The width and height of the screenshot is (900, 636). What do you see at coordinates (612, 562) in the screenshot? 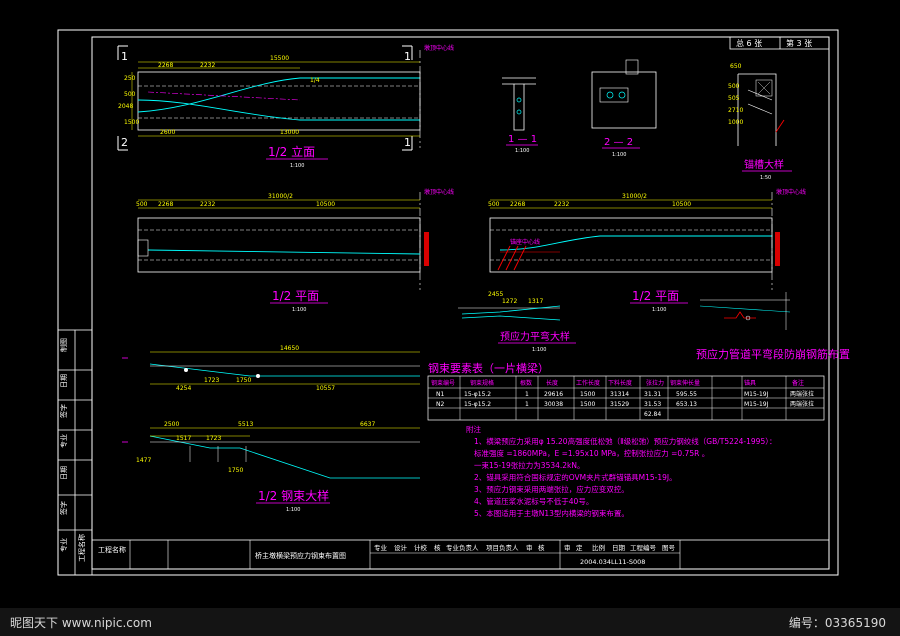
I see `drawing-number: 2004.034LL11-S008` at bounding box center [612, 562].